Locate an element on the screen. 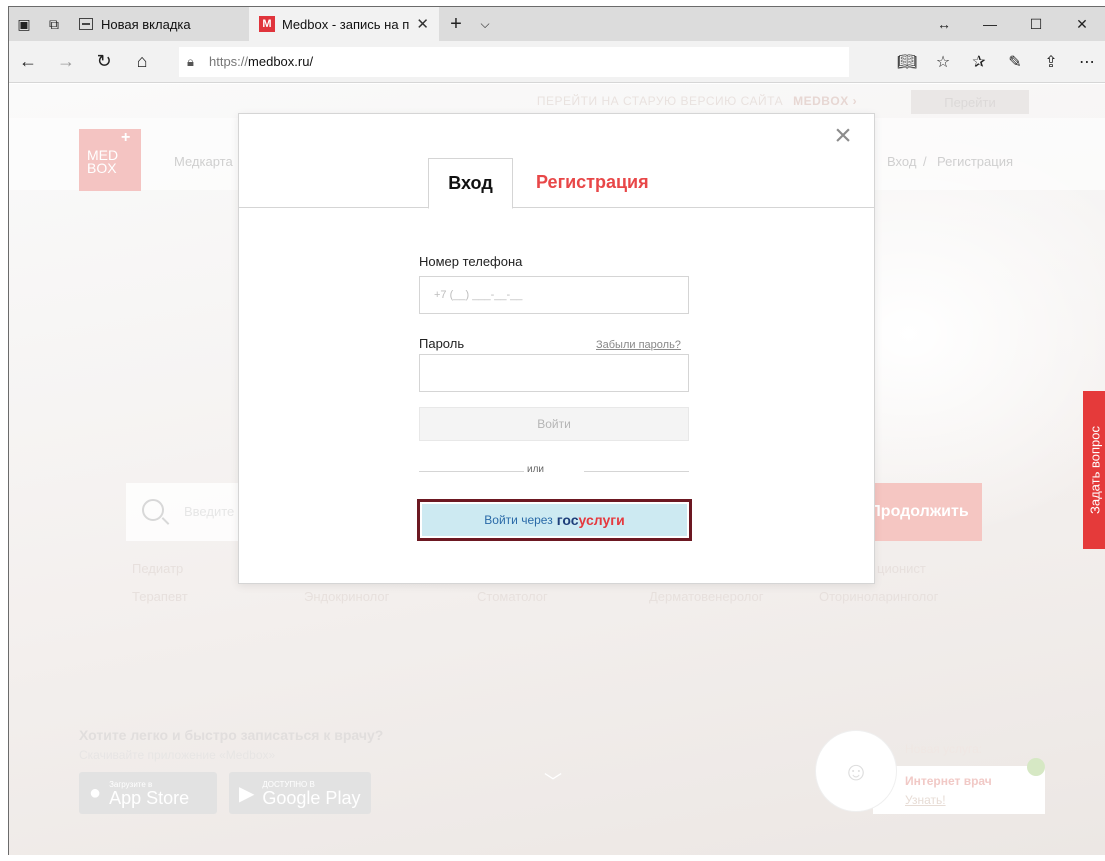  gosuslugi-brand-gos: гос is located at coordinates (567, 520).